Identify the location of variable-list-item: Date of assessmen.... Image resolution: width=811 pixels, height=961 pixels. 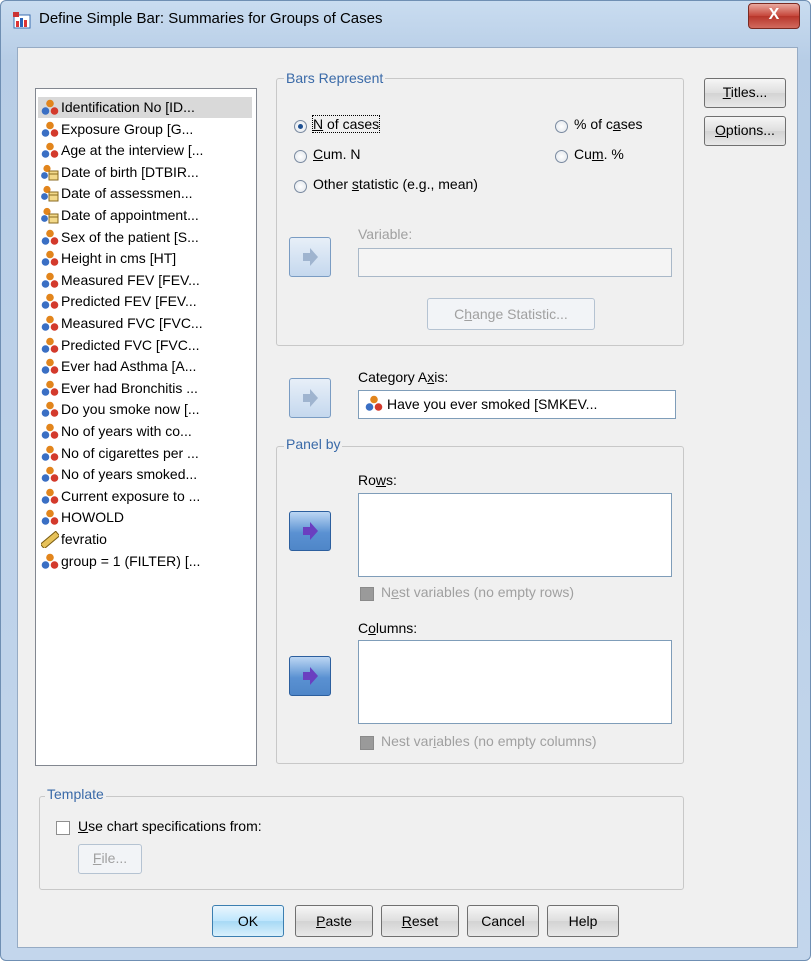
(145, 193).